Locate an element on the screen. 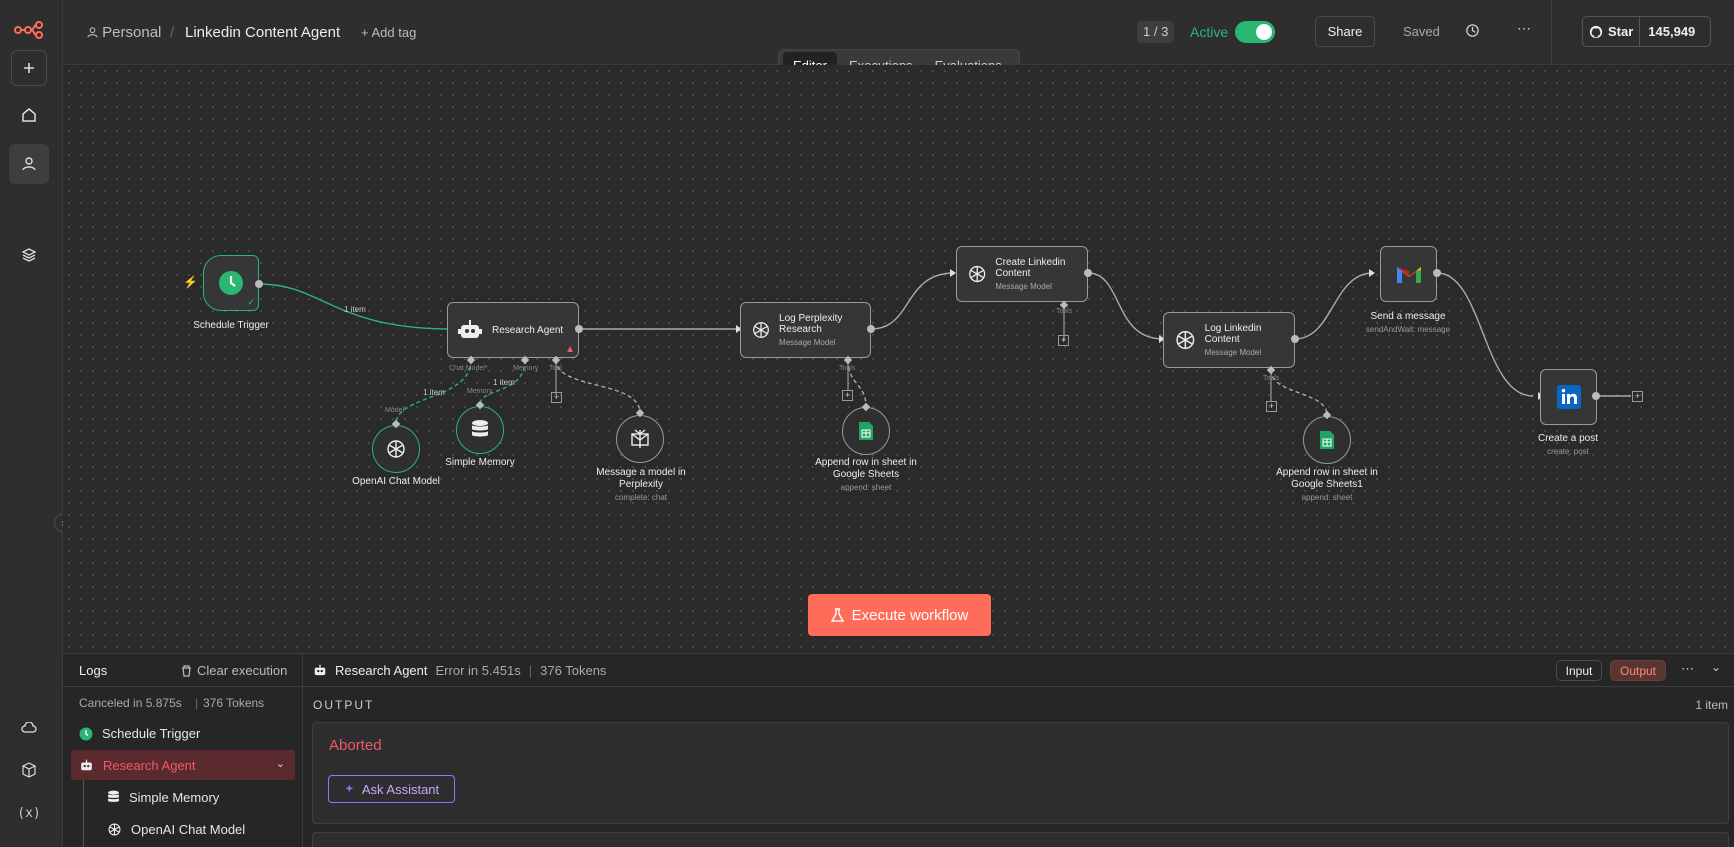  logs-title: Logs is located at coordinates (93, 670).